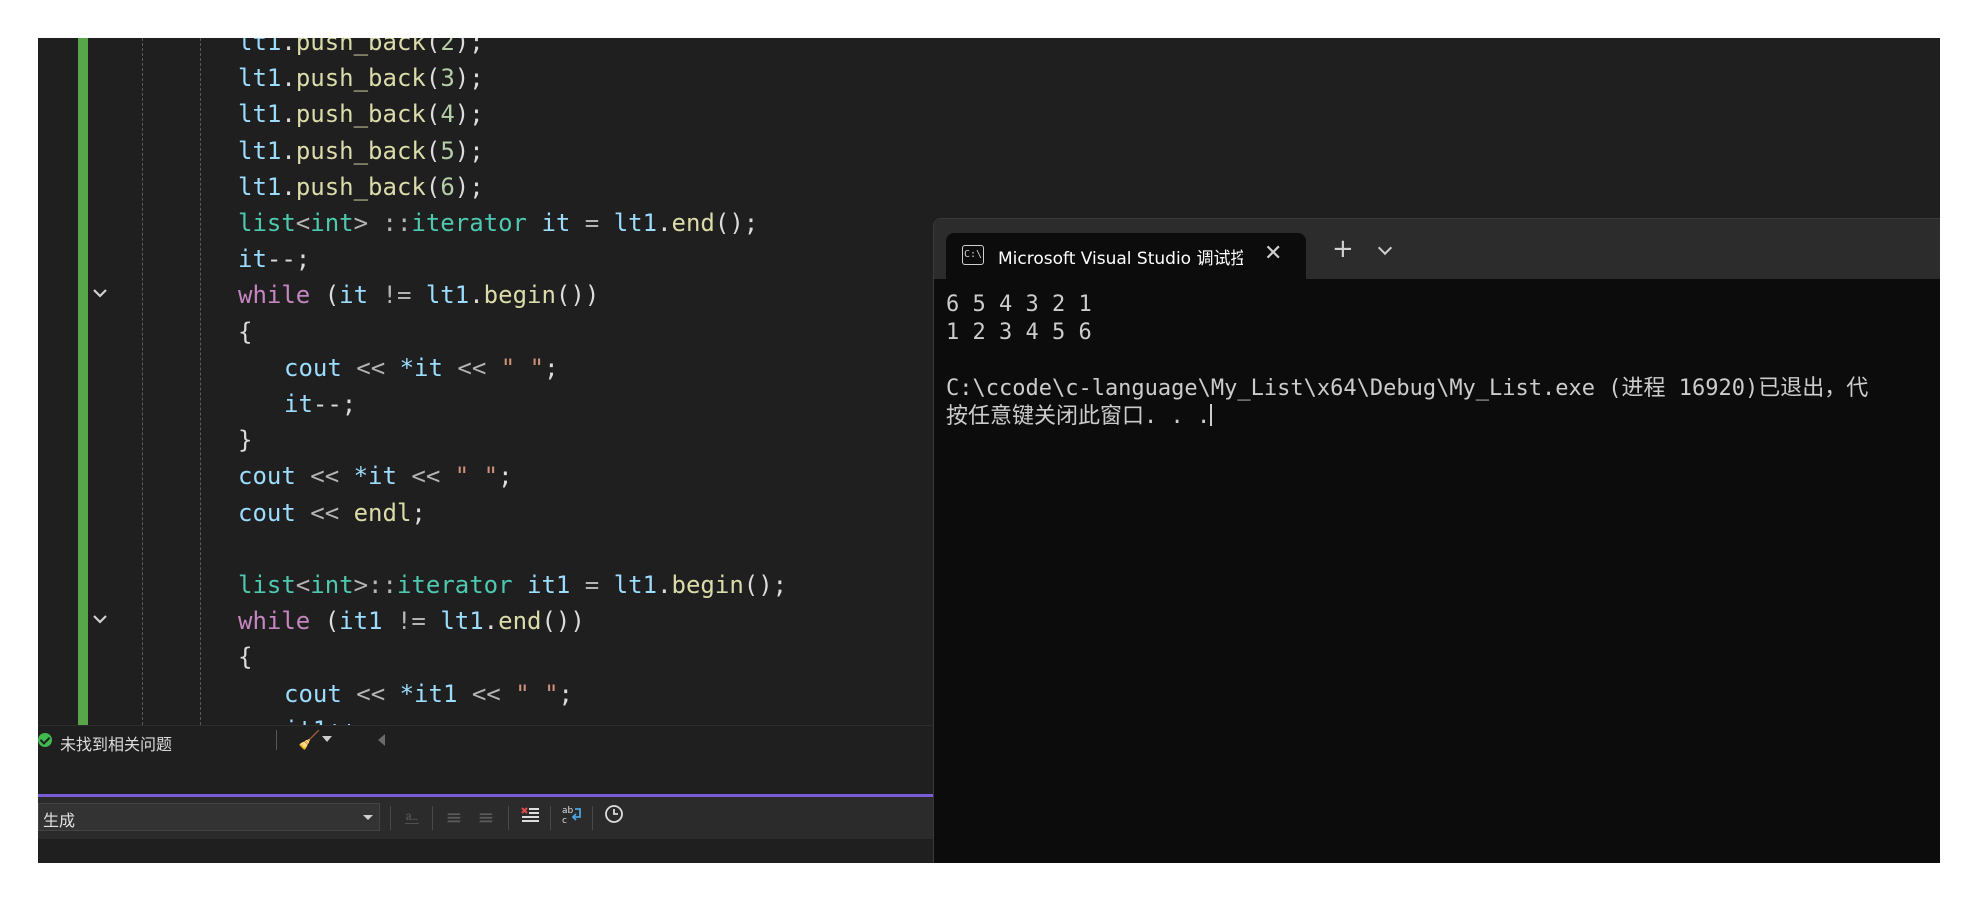  What do you see at coordinates (59, 820) in the screenshot?
I see `output-source-value: 生成` at bounding box center [59, 820].